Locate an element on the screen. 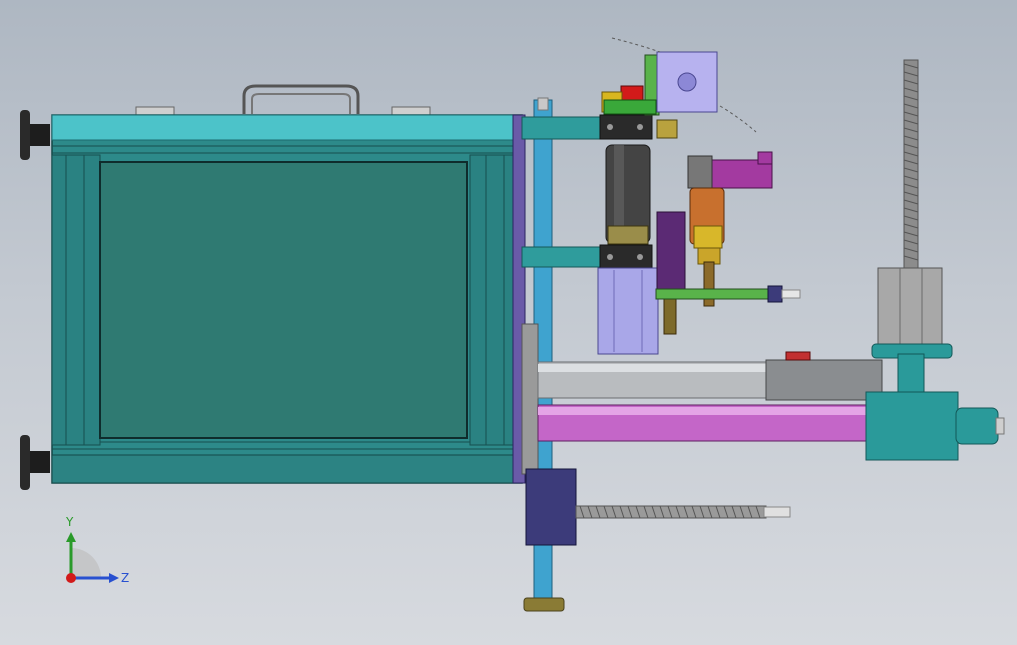 The width and height of the screenshot is (1017, 645). frame-top-beam is located at coordinates (287, 127).